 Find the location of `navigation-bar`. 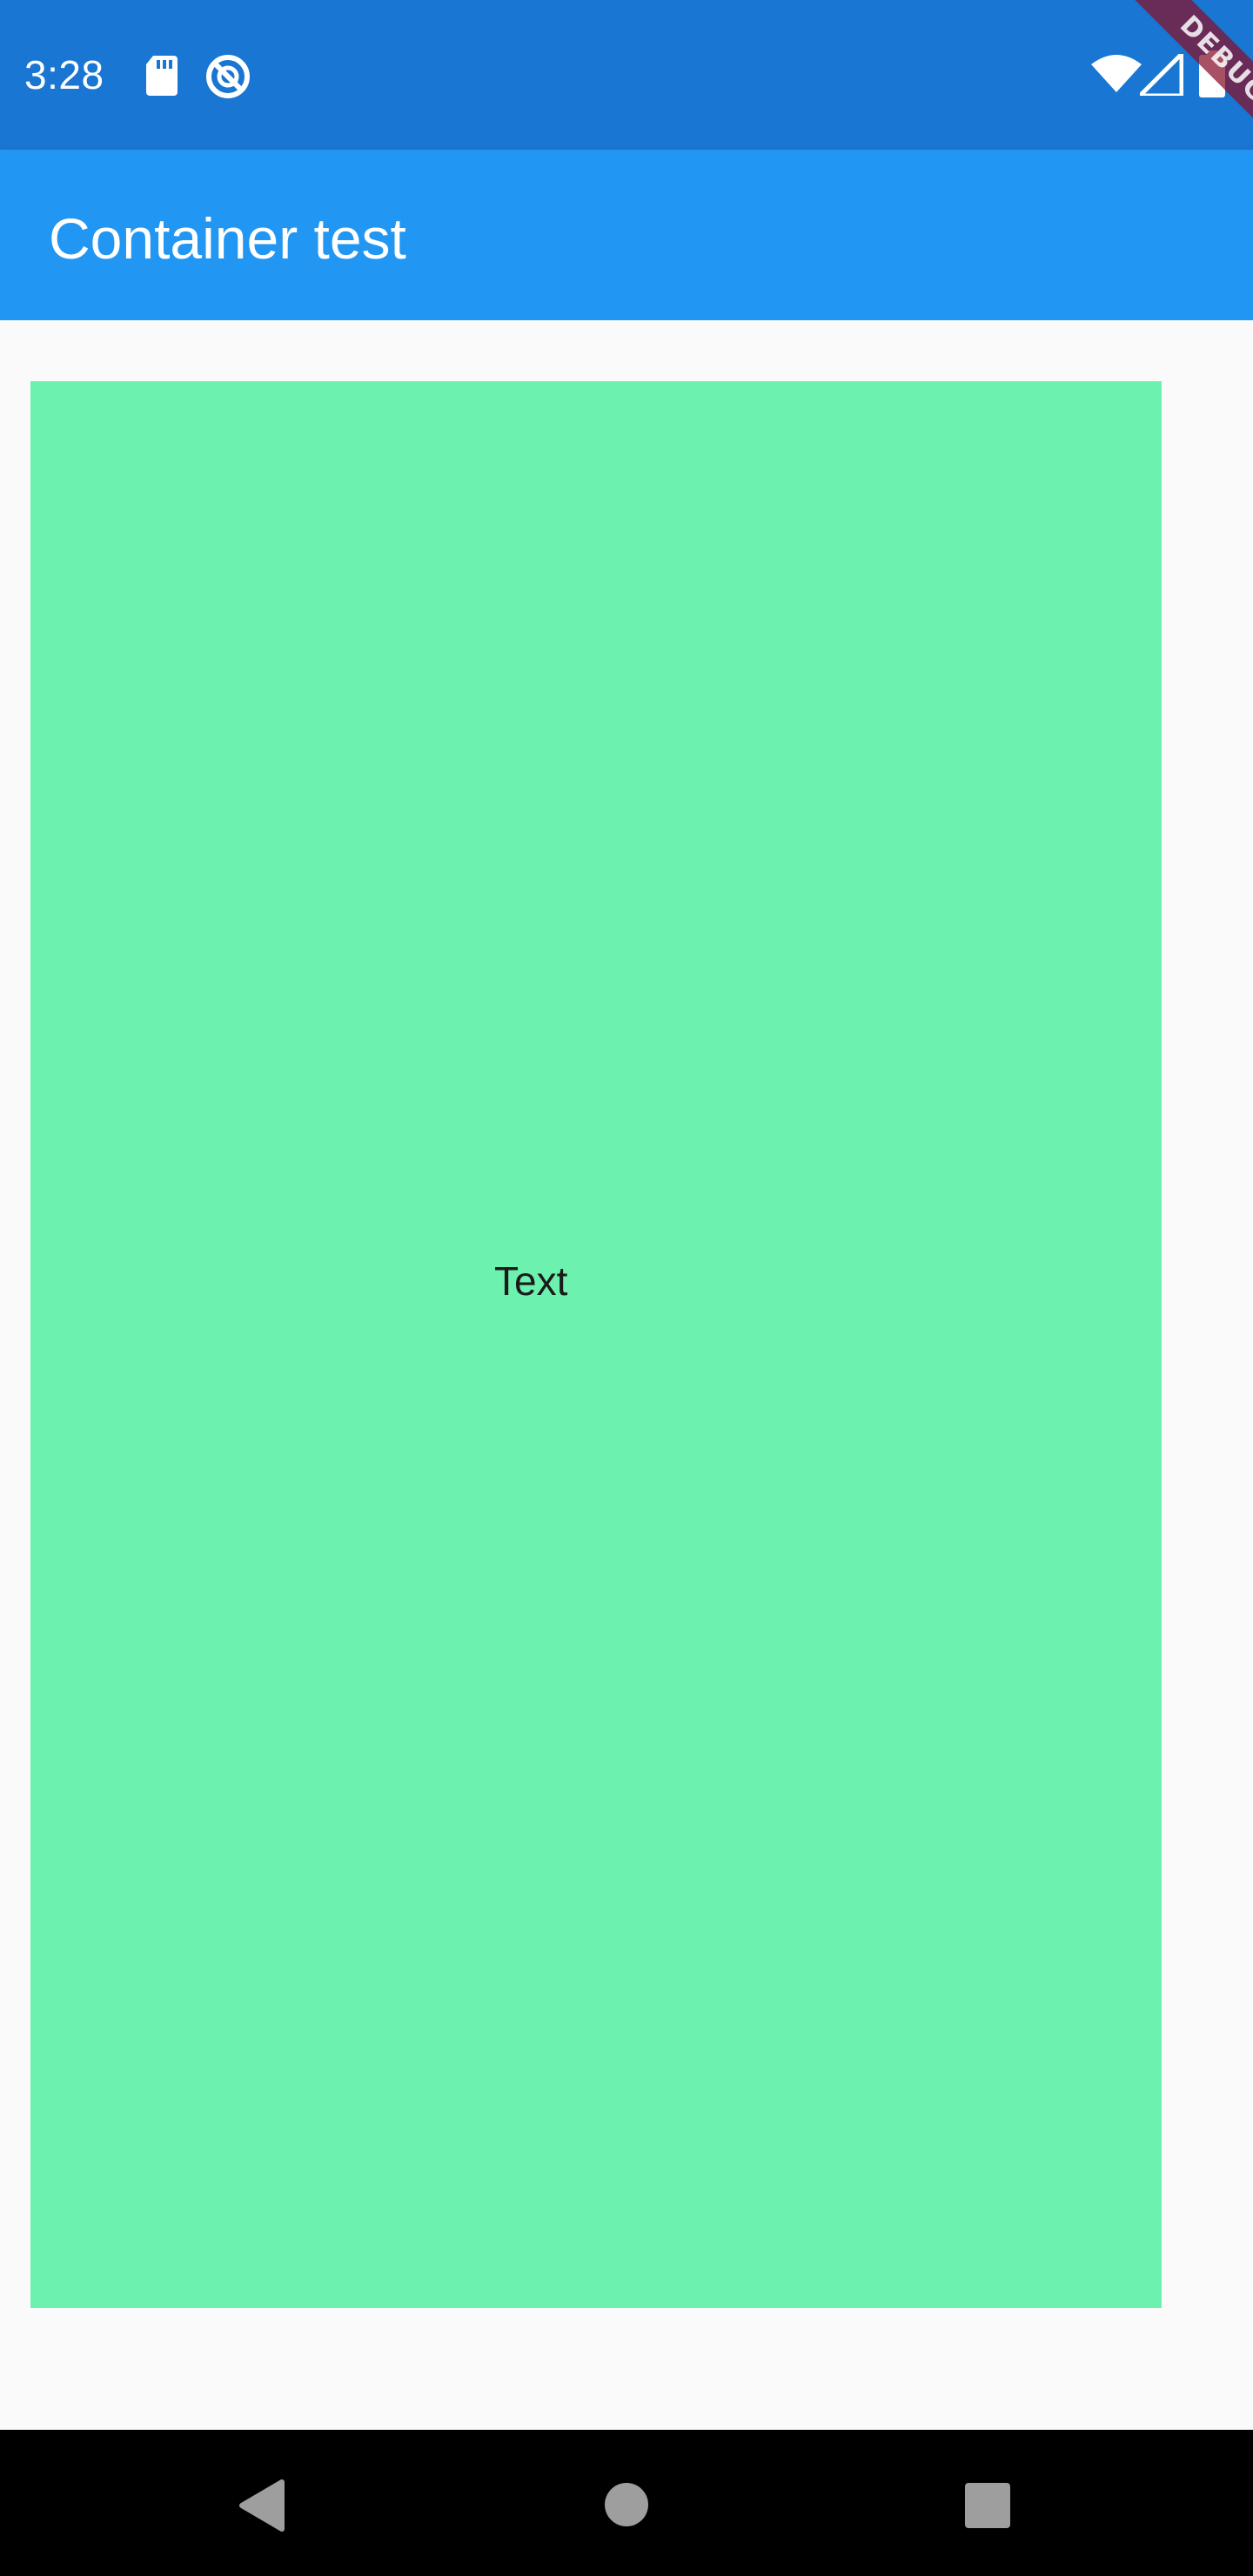

navigation-bar is located at coordinates (626, 2503).